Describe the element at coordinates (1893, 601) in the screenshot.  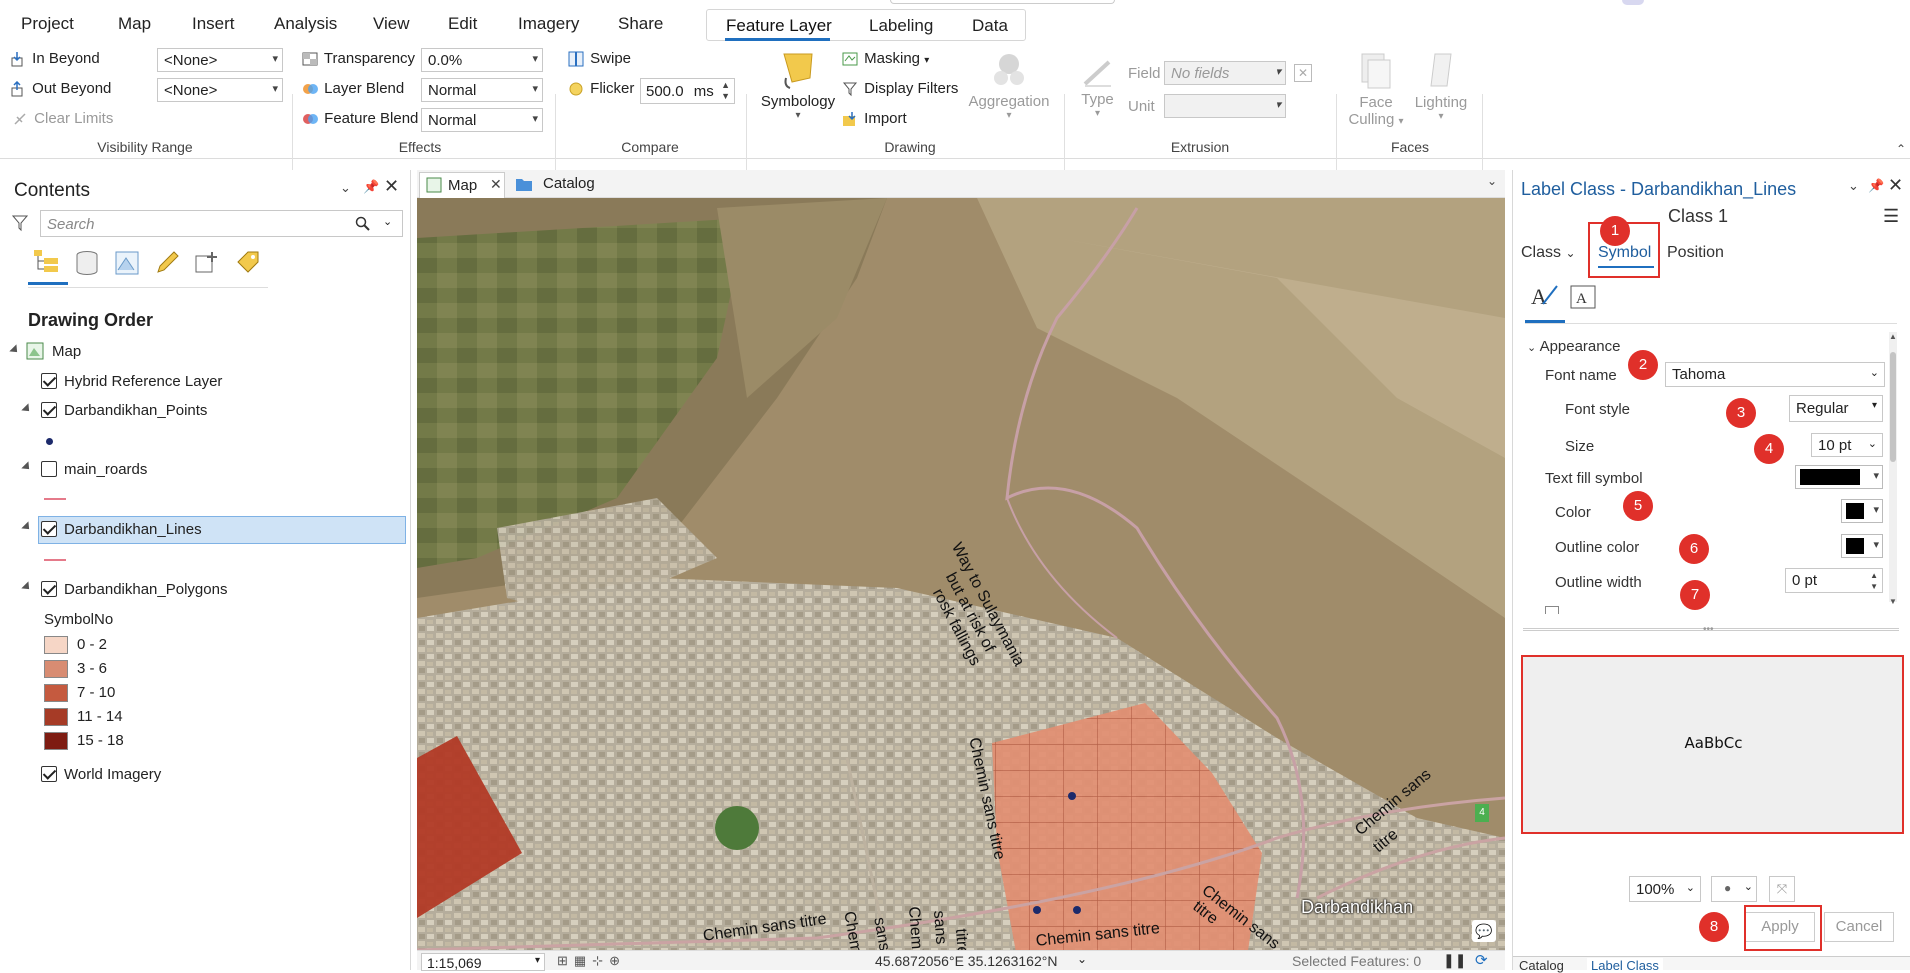
I see `scroll-down-icon: ▼` at that location.